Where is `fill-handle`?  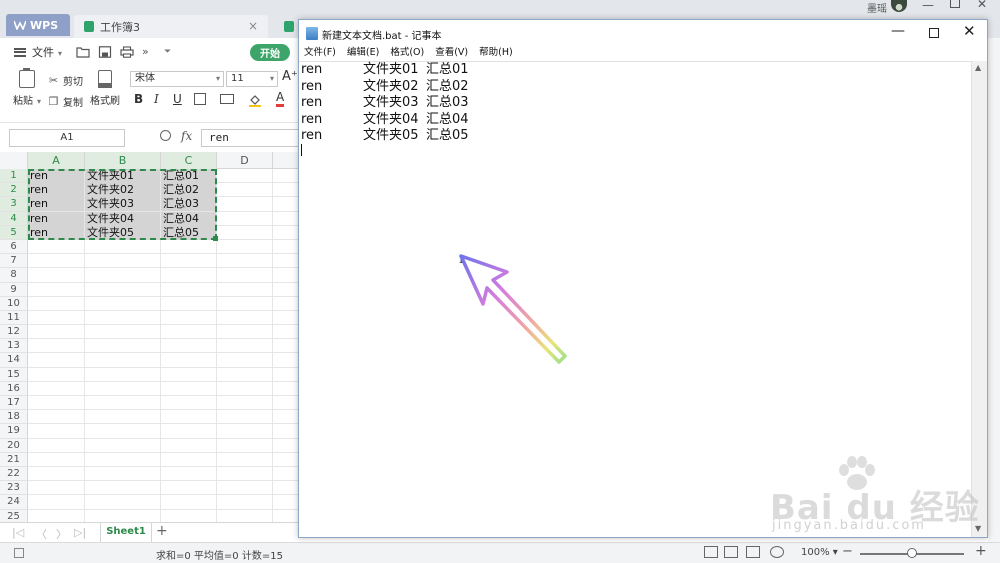 fill-handle is located at coordinates (215, 238).